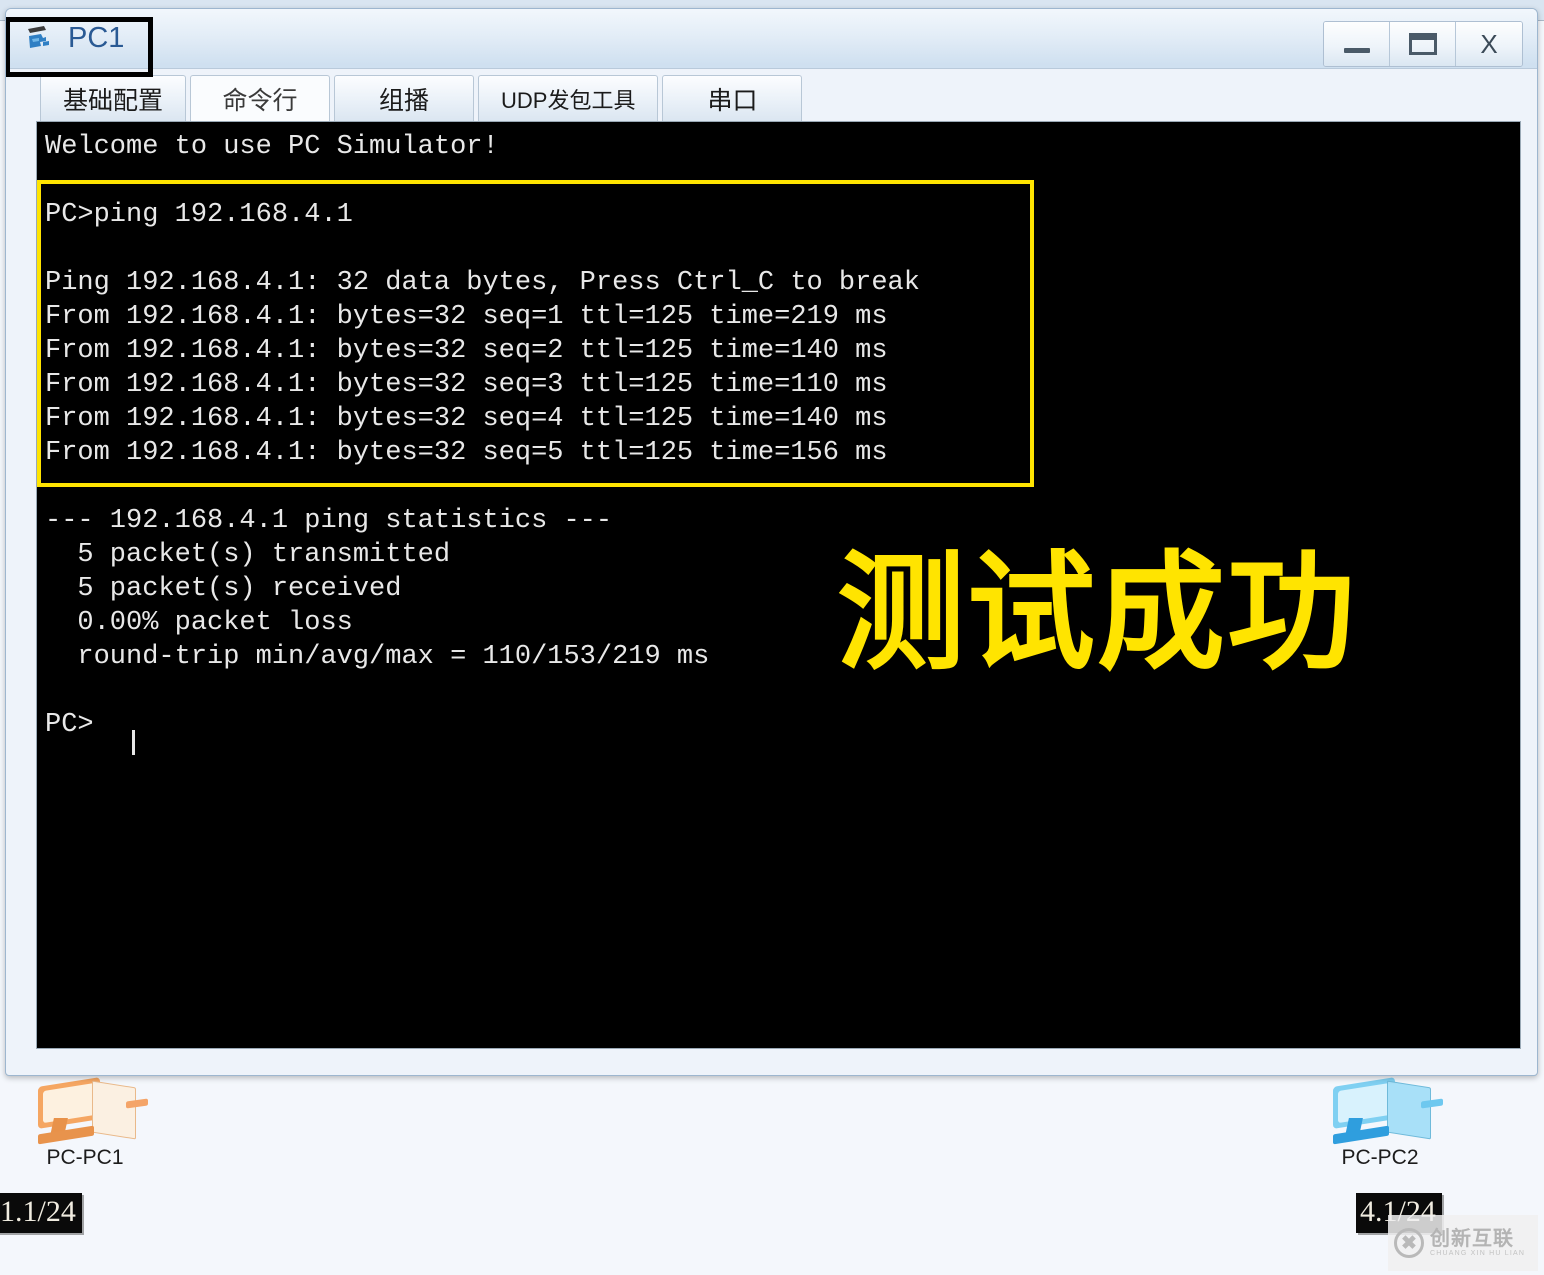 The width and height of the screenshot is (1544, 1275). I want to click on minimize-button, so click(1357, 44).